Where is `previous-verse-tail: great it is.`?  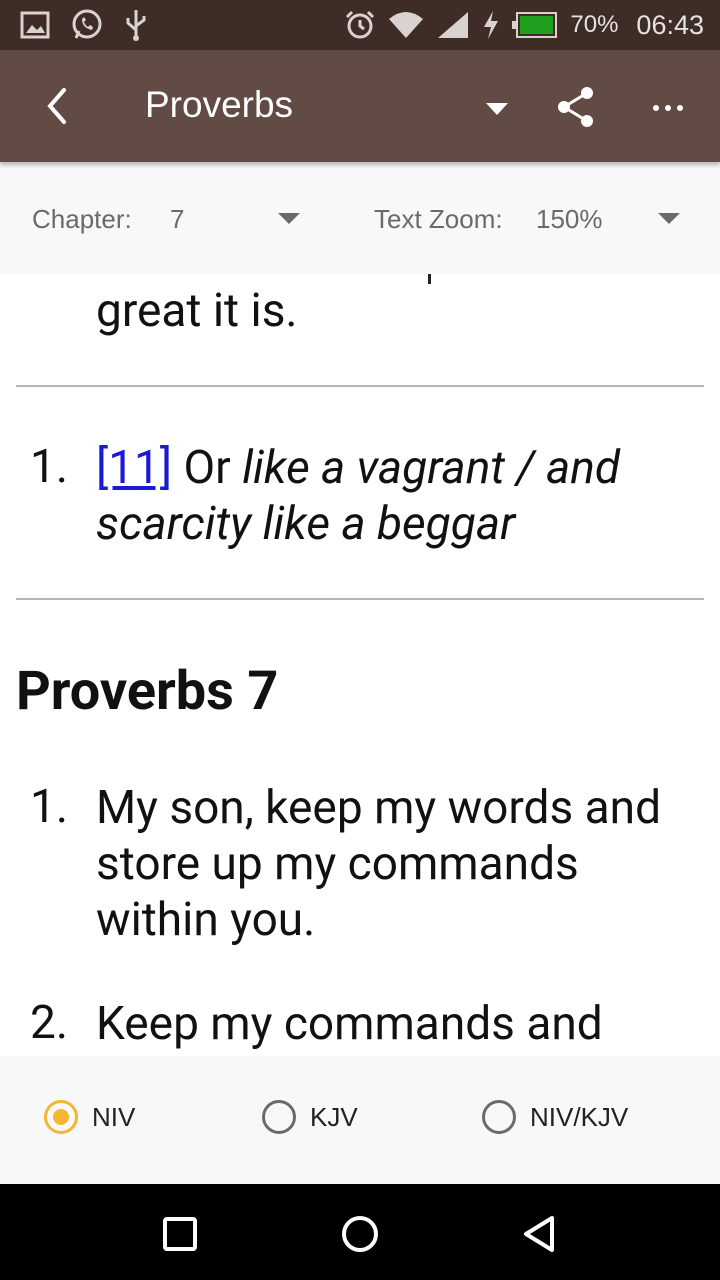 previous-verse-tail: great it is. is located at coordinates (197, 311).